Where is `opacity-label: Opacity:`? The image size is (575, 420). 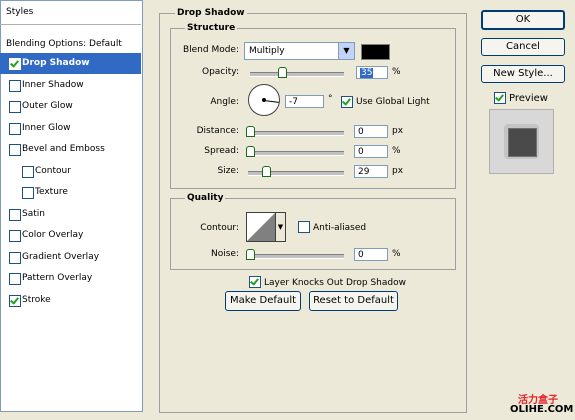
opacity-label: Opacity: is located at coordinates (220, 72).